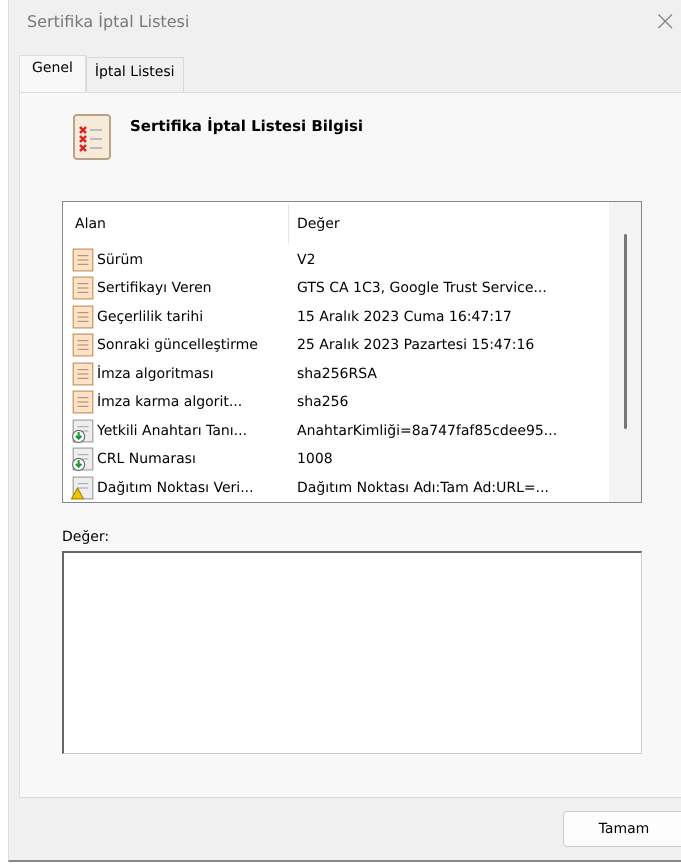 The width and height of the screenshot is (681, 867). What do you see at coordinates (625, 352) in the screenshot?
I see `scrollbar` at bounding box center [625, 352].